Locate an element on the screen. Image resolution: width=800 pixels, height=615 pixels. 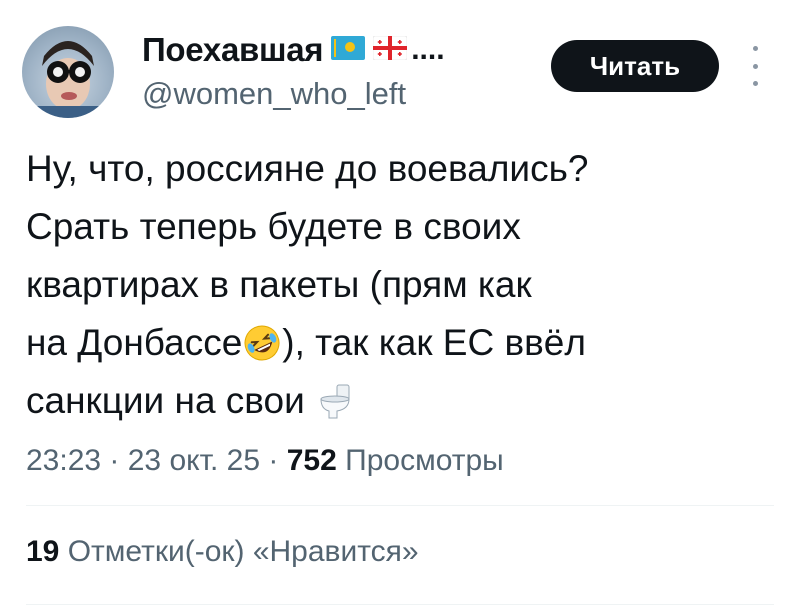
tweet-meta: 23:23 · 23 окт. 25 · 752 Просмотры is located at coordinates (265, 461).